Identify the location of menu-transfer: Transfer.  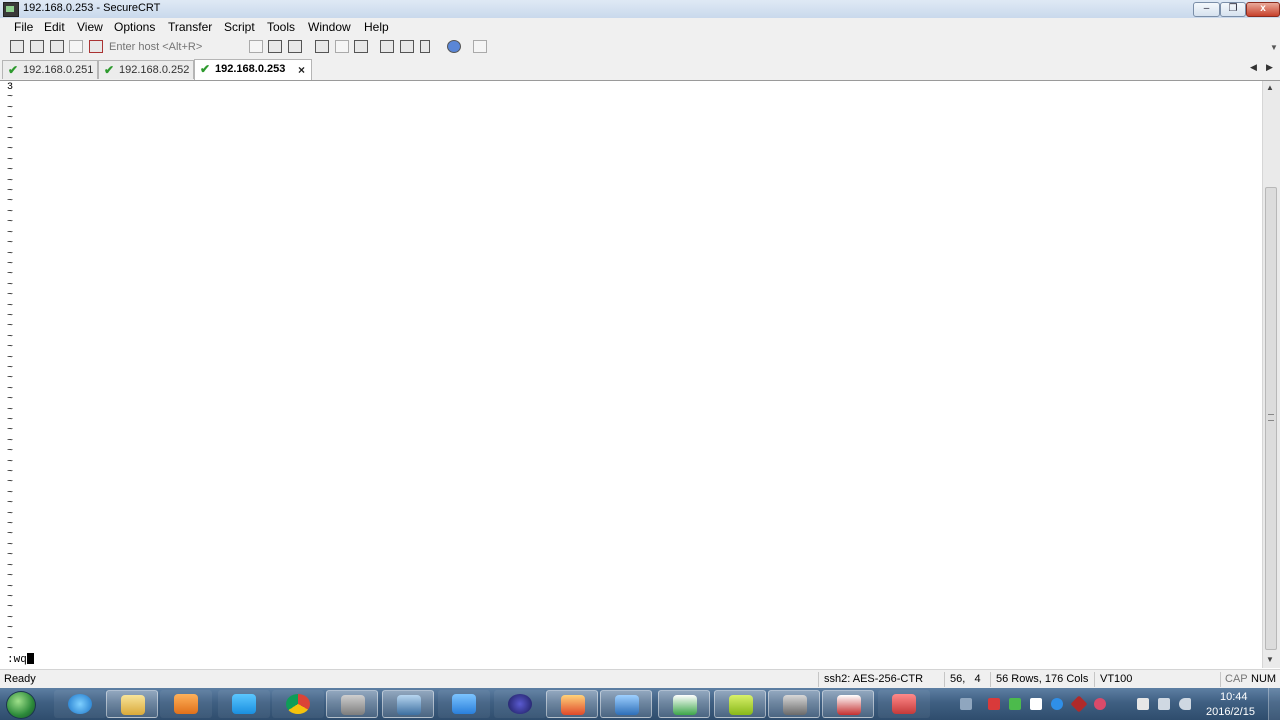
(190, 27).